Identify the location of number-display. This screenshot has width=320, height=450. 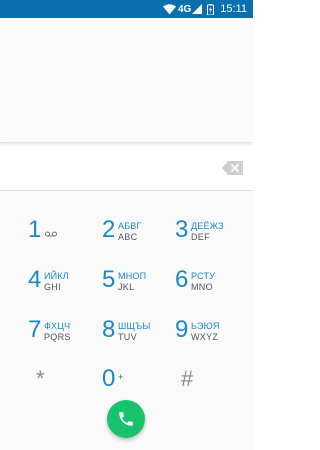
(126, 168).